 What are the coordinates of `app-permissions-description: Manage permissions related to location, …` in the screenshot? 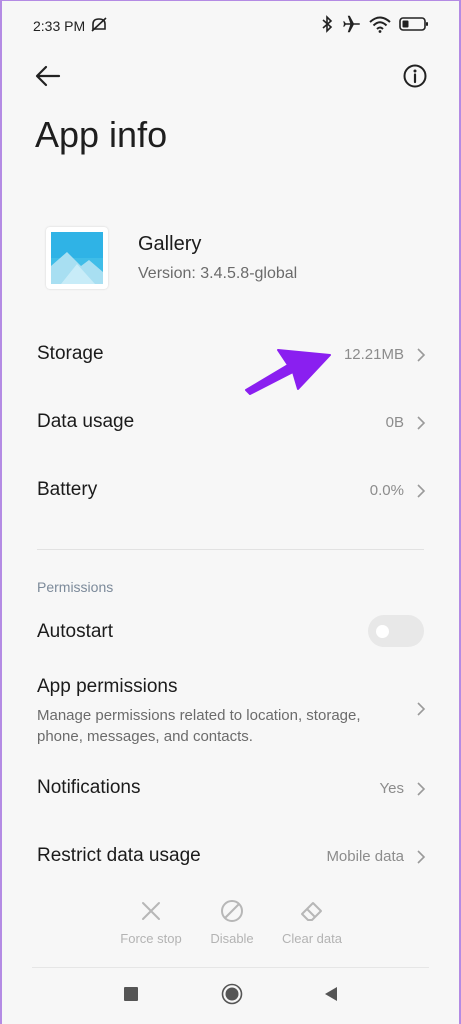 It's located at (199, 726).